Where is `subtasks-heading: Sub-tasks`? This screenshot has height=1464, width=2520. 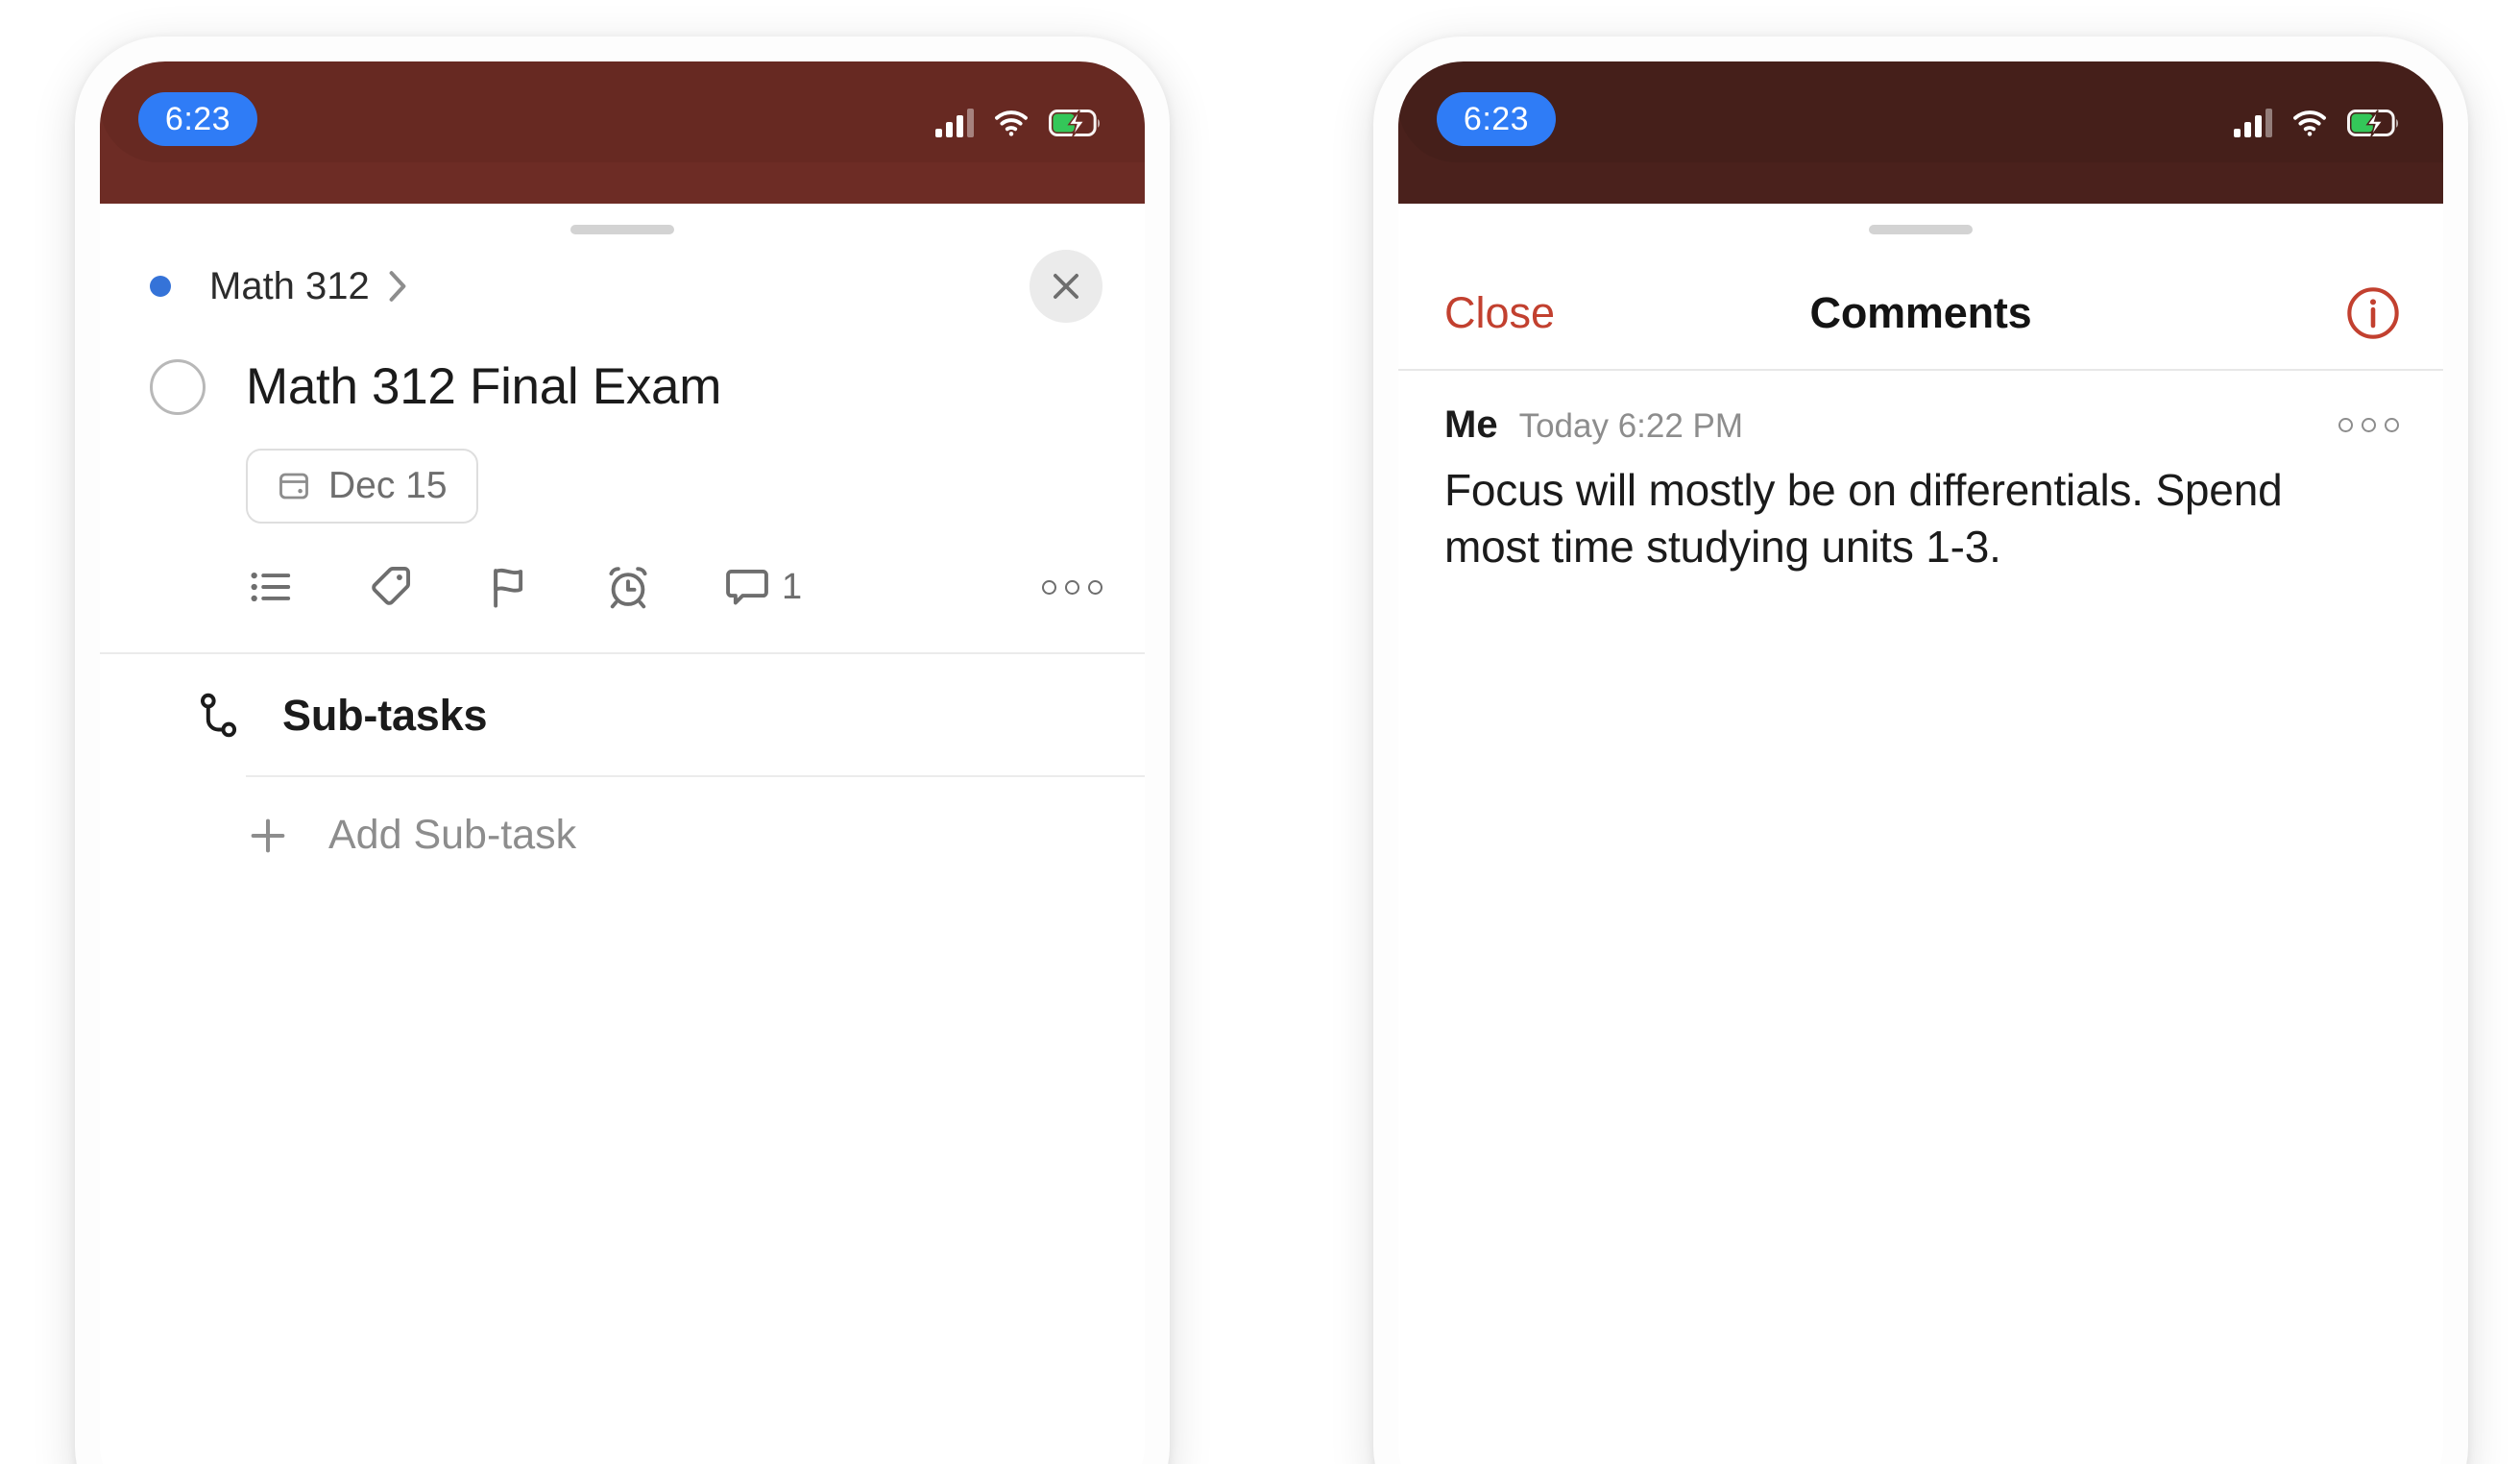 subtasks-heading: Sub-tasks is located at coordinates (385, 715).